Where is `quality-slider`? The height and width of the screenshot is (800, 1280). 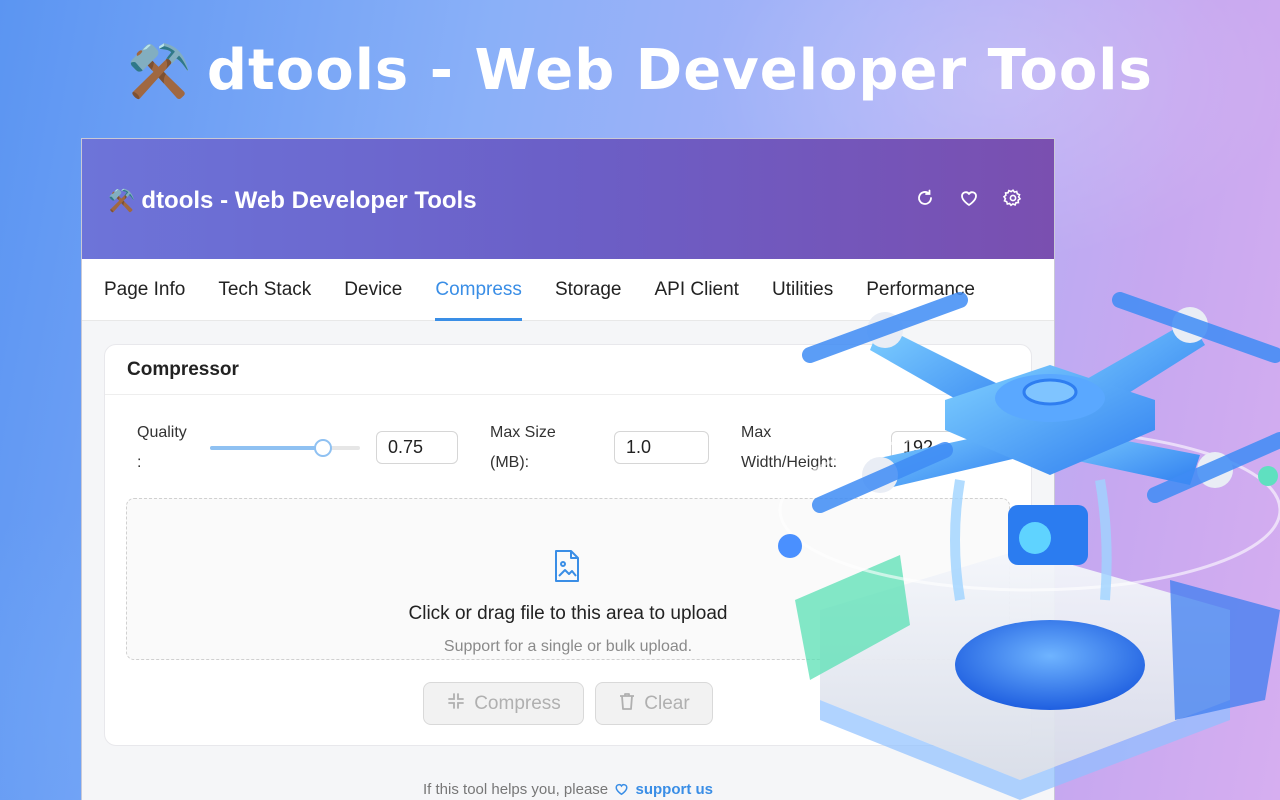
quality-slider is located at coordinates (285, 448).